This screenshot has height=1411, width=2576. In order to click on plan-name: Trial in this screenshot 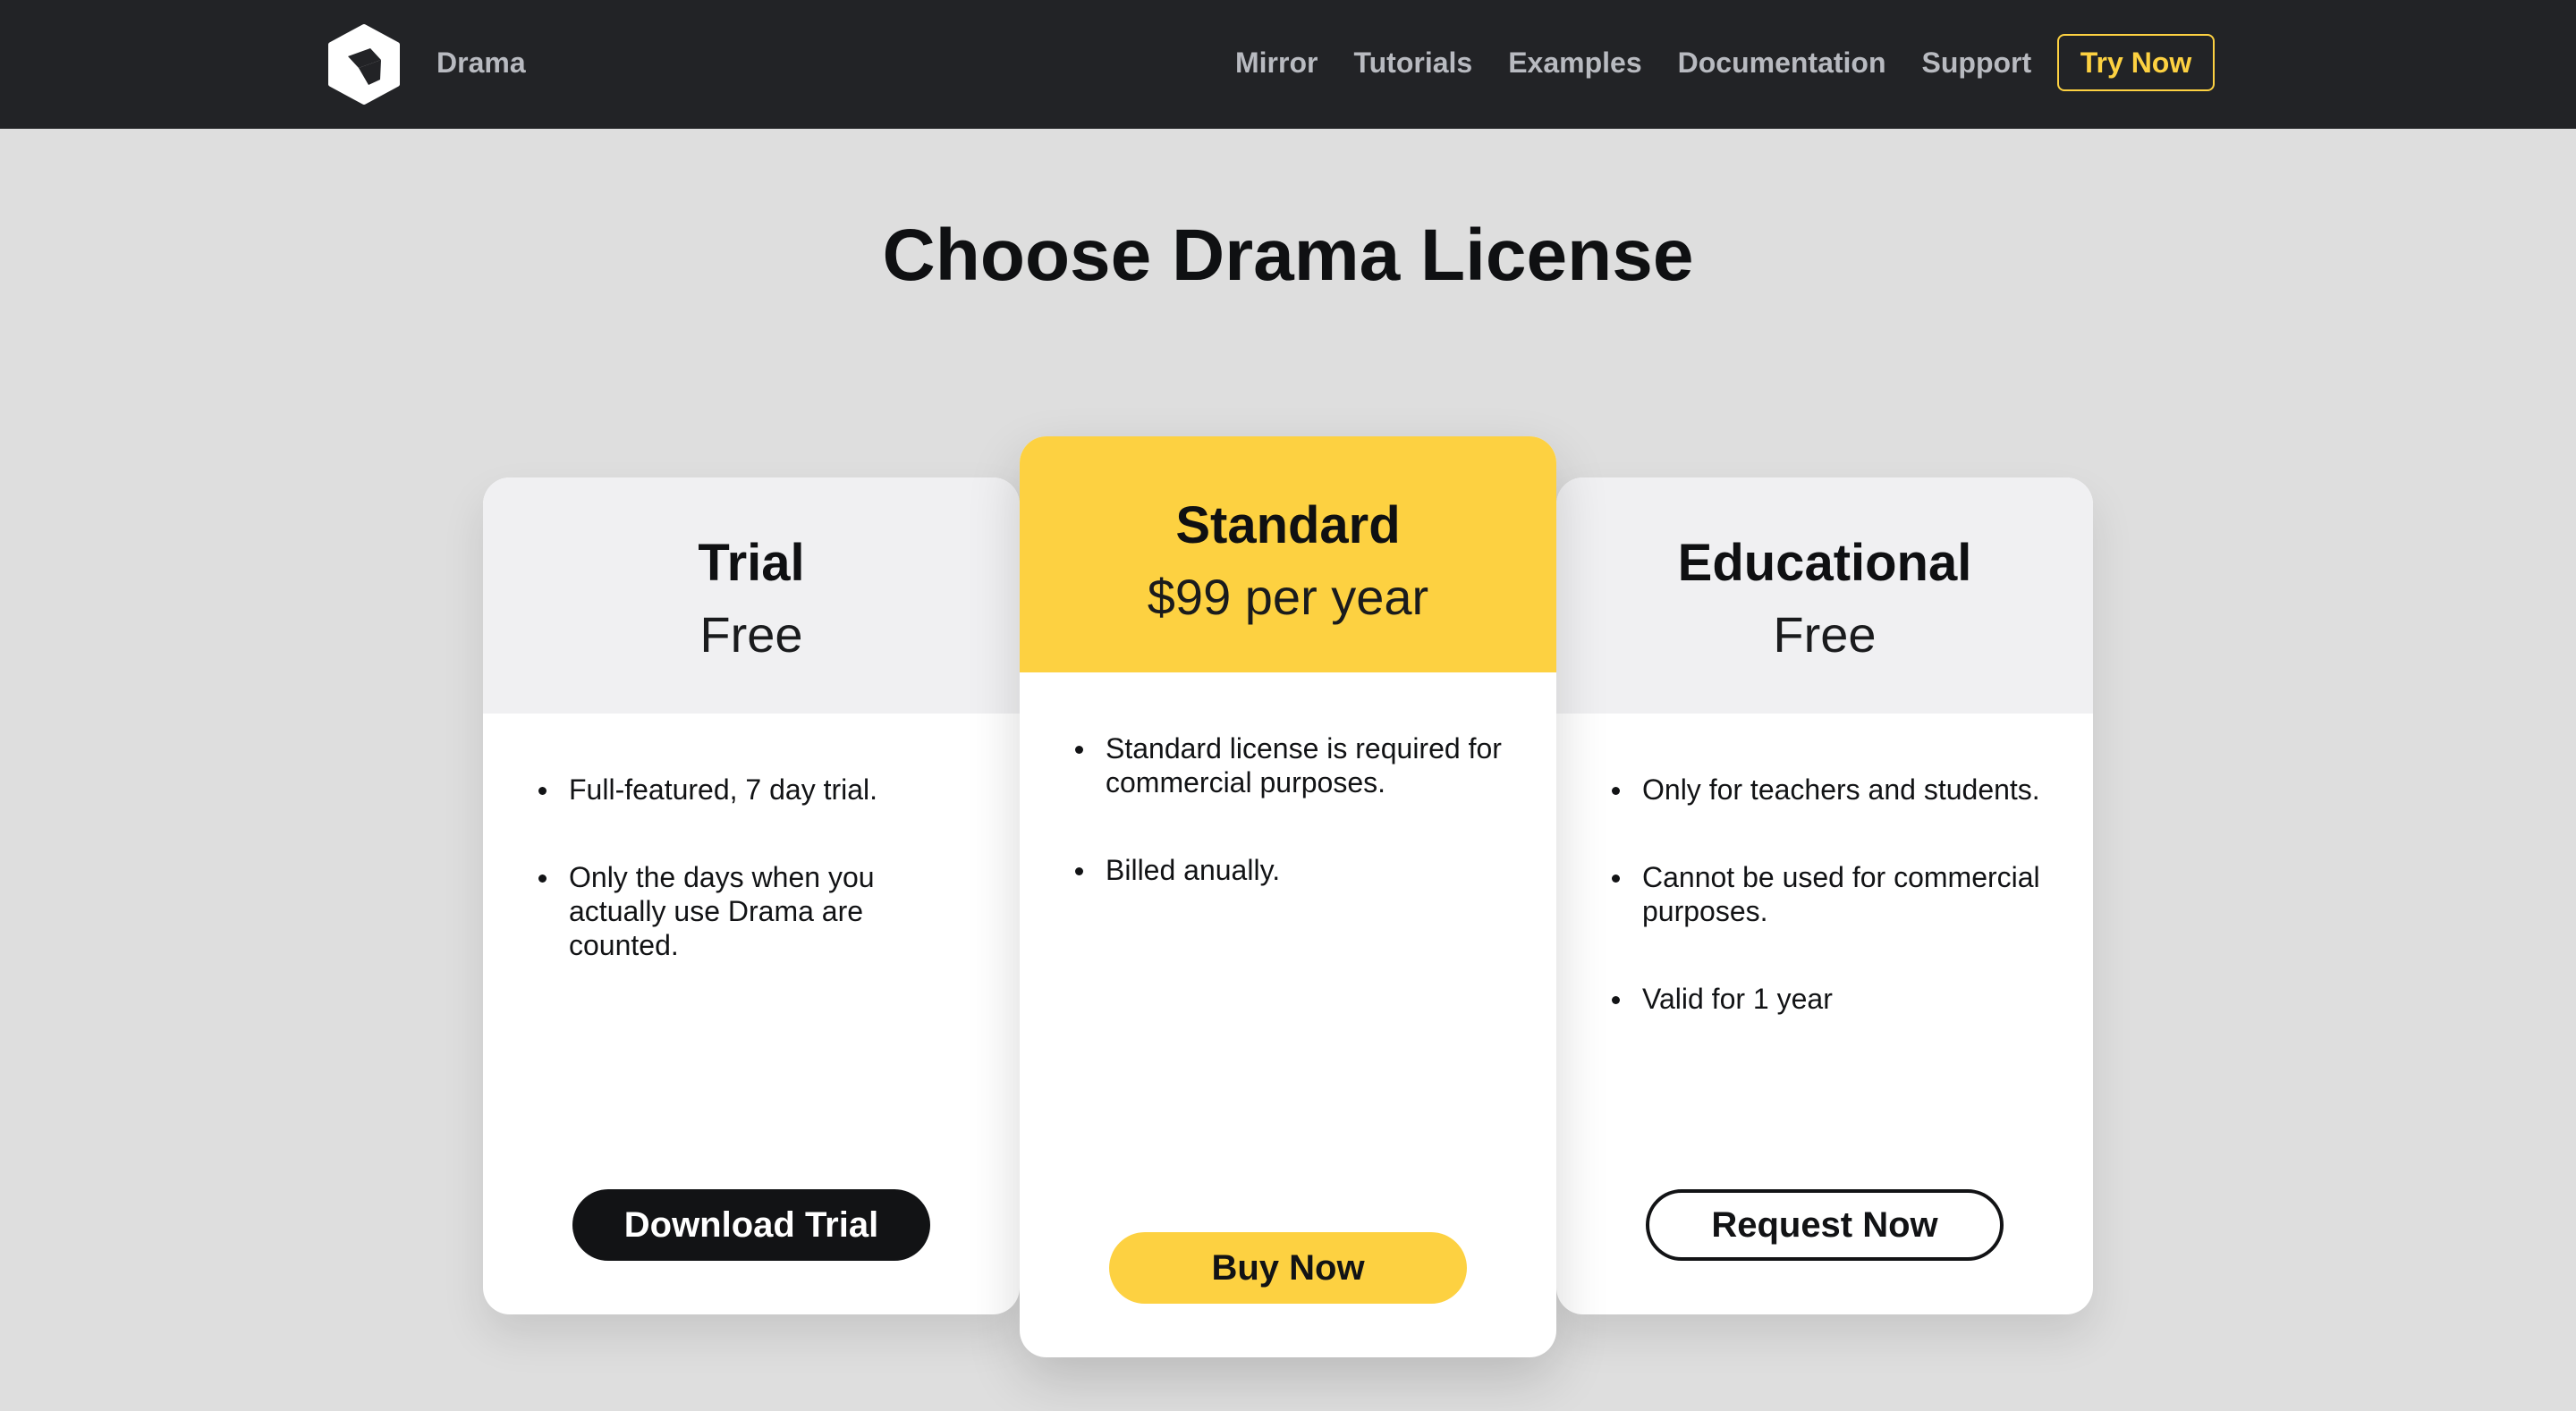, I will do `click(751, 563)`.